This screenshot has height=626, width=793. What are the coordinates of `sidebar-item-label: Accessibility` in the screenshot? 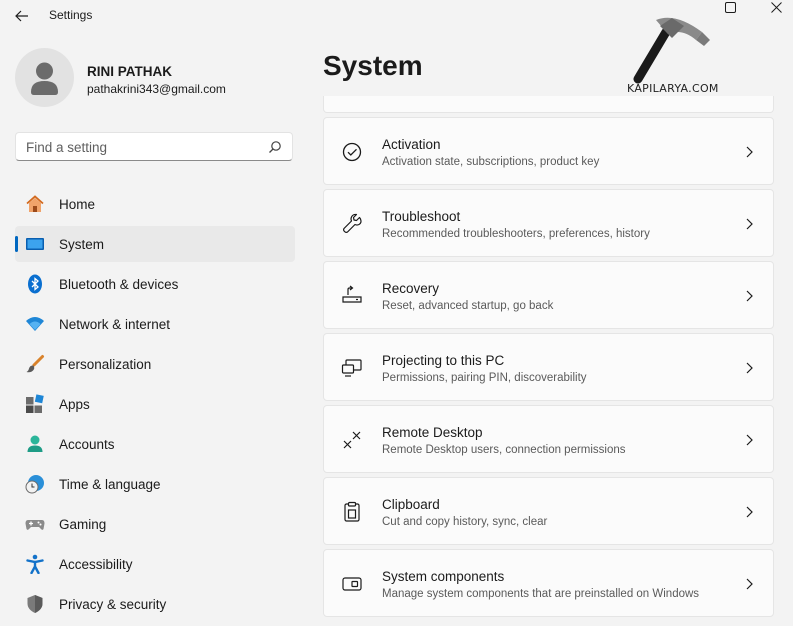 It's located at (96, 564).